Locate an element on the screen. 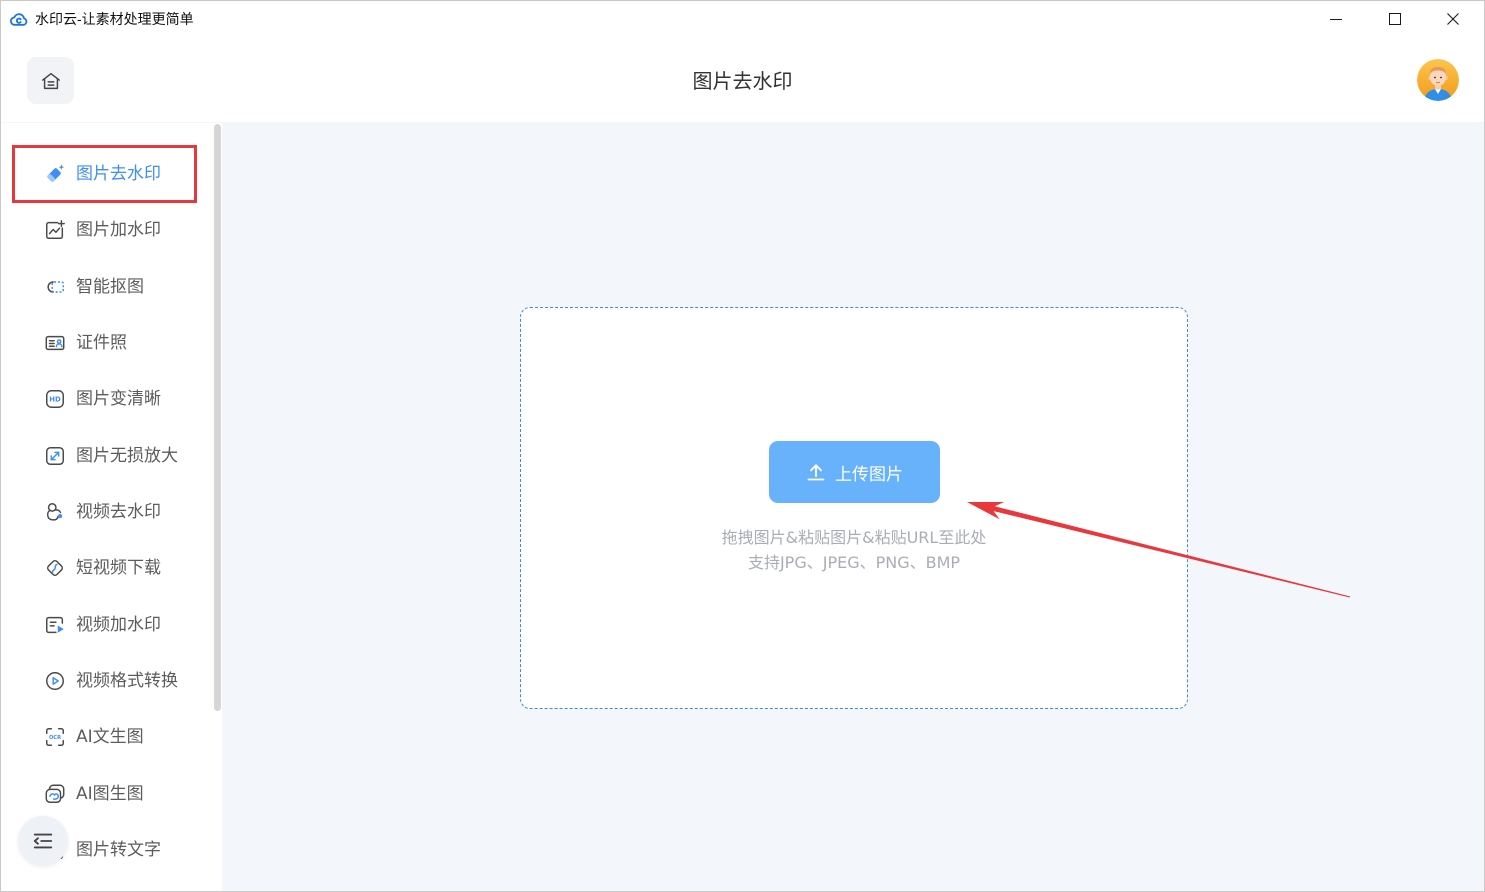 The width and height of the screenshot is (1485, 892). image-add-icon is located at coordinates (55, 230).